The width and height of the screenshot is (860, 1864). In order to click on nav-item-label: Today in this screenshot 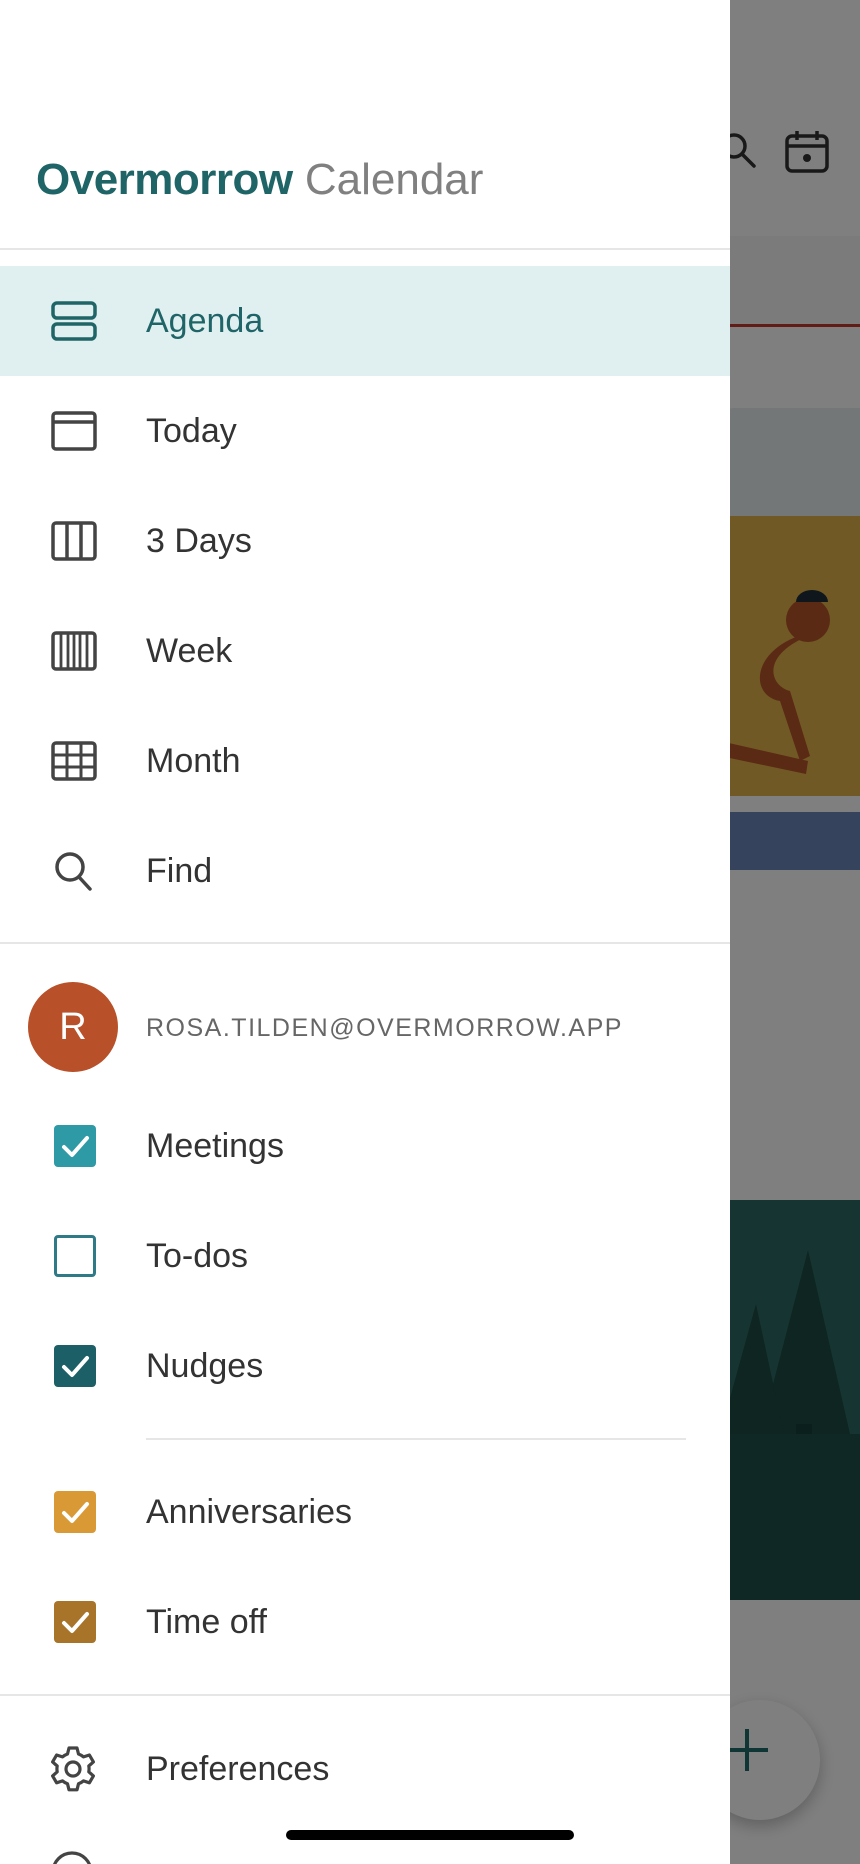, I will do `click(191, 431)`.